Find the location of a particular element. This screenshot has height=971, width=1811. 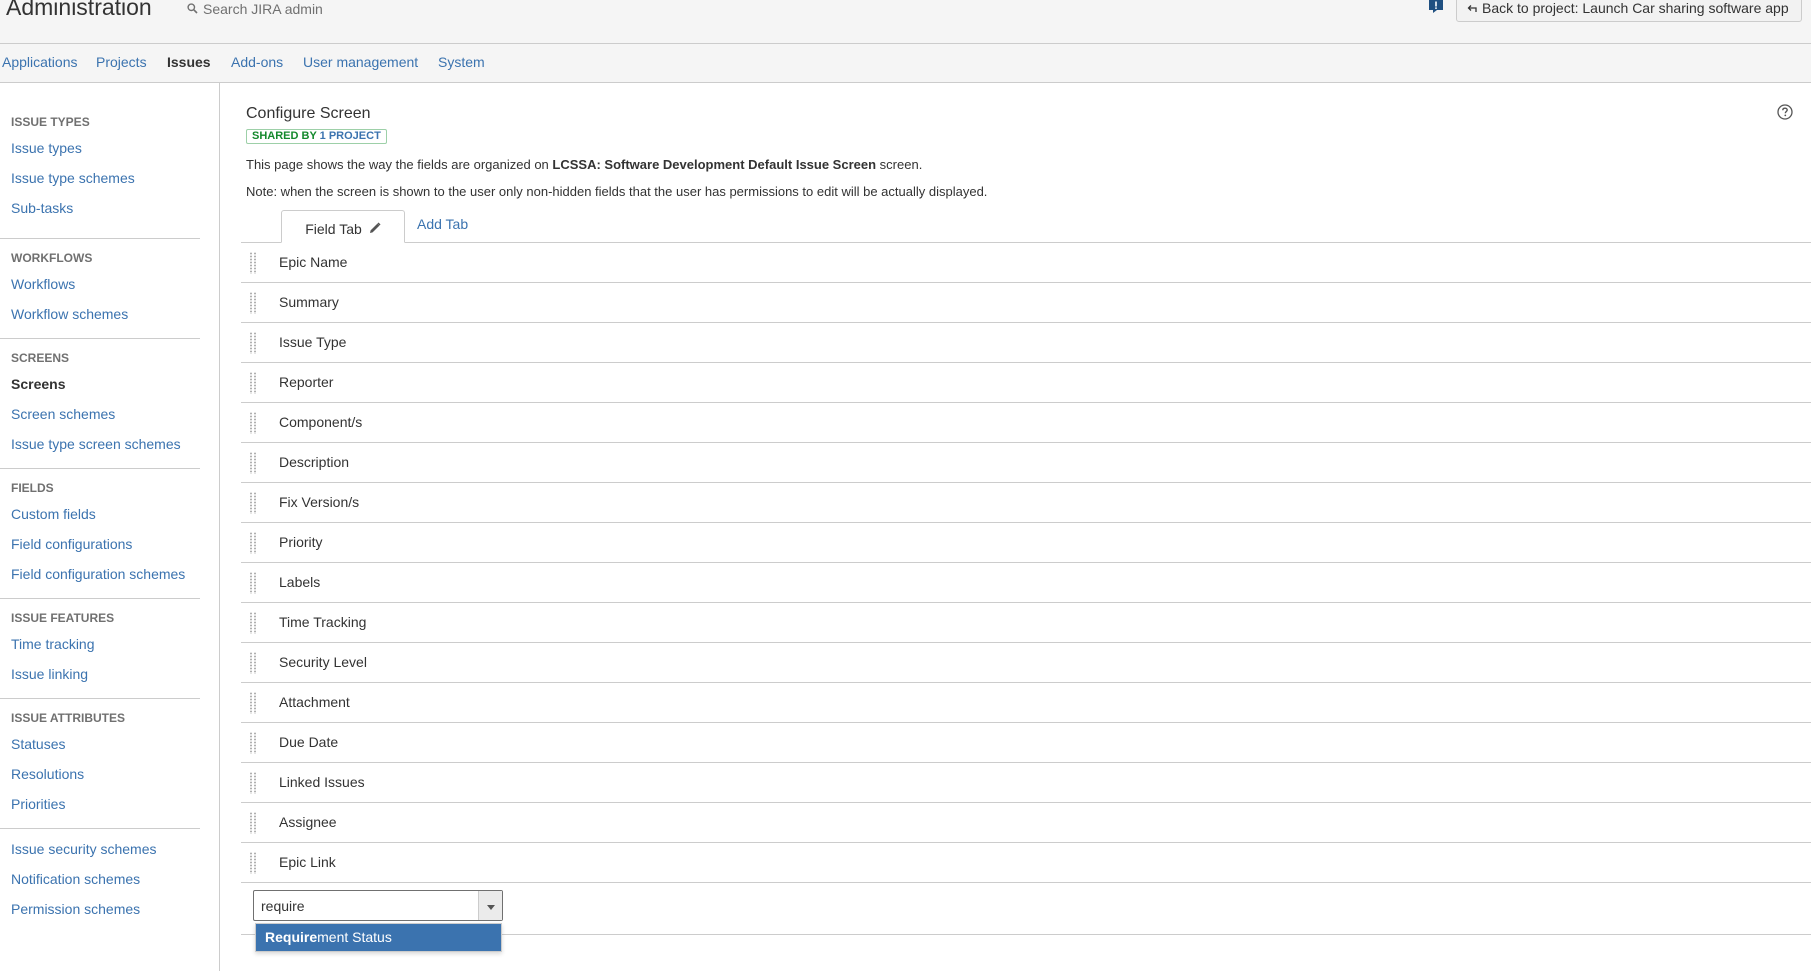

field-row: Reporter is located at coordinates (1026, 383).